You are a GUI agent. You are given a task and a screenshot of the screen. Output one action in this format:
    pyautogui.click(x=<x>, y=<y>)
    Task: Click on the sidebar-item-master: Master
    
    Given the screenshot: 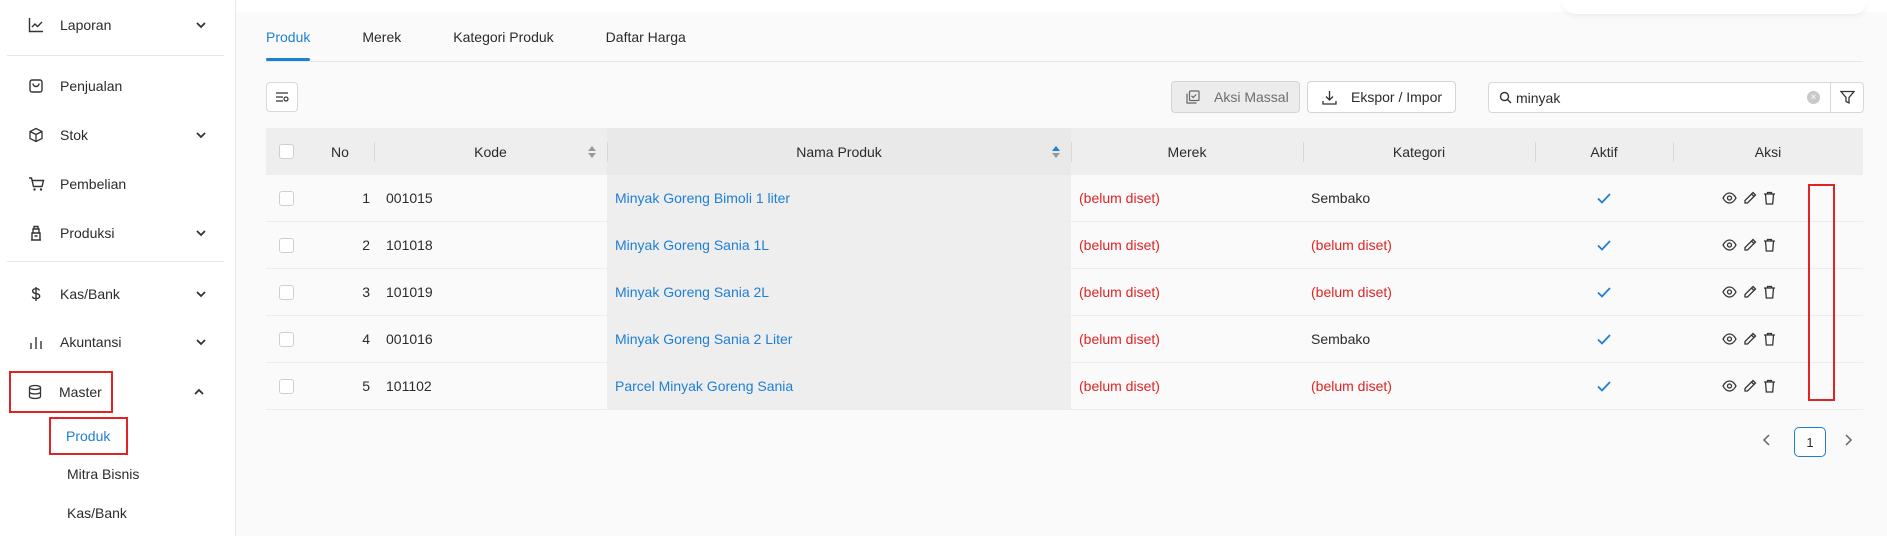 What is the action you would take?
    pyautogui.click(x=61, y=392)
    